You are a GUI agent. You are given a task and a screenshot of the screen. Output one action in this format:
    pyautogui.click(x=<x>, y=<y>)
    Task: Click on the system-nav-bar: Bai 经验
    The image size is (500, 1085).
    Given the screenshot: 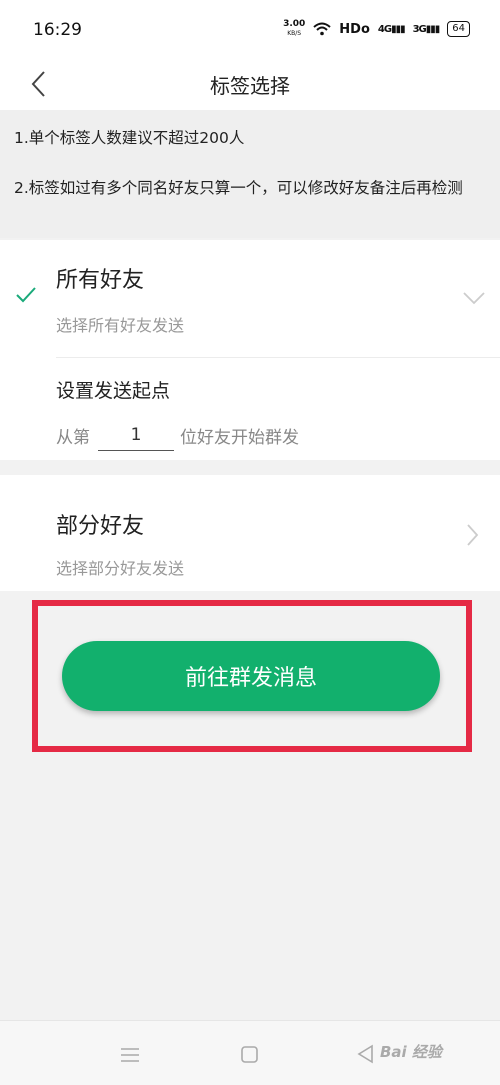 What is the action you would take?
    pyautogui.click(x=250, y=1052)
    